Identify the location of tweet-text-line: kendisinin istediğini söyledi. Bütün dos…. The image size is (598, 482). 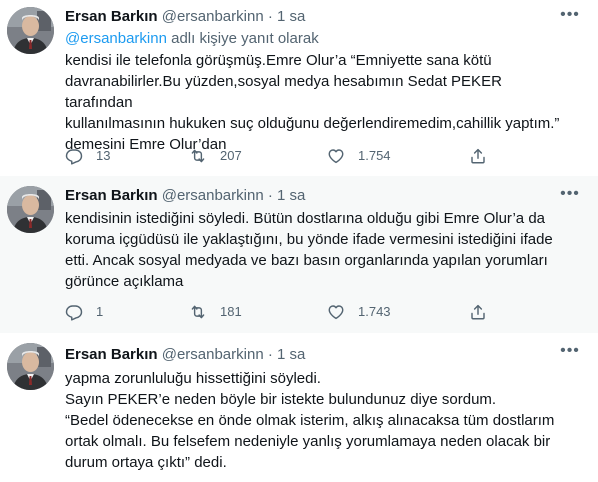
(305, 218).